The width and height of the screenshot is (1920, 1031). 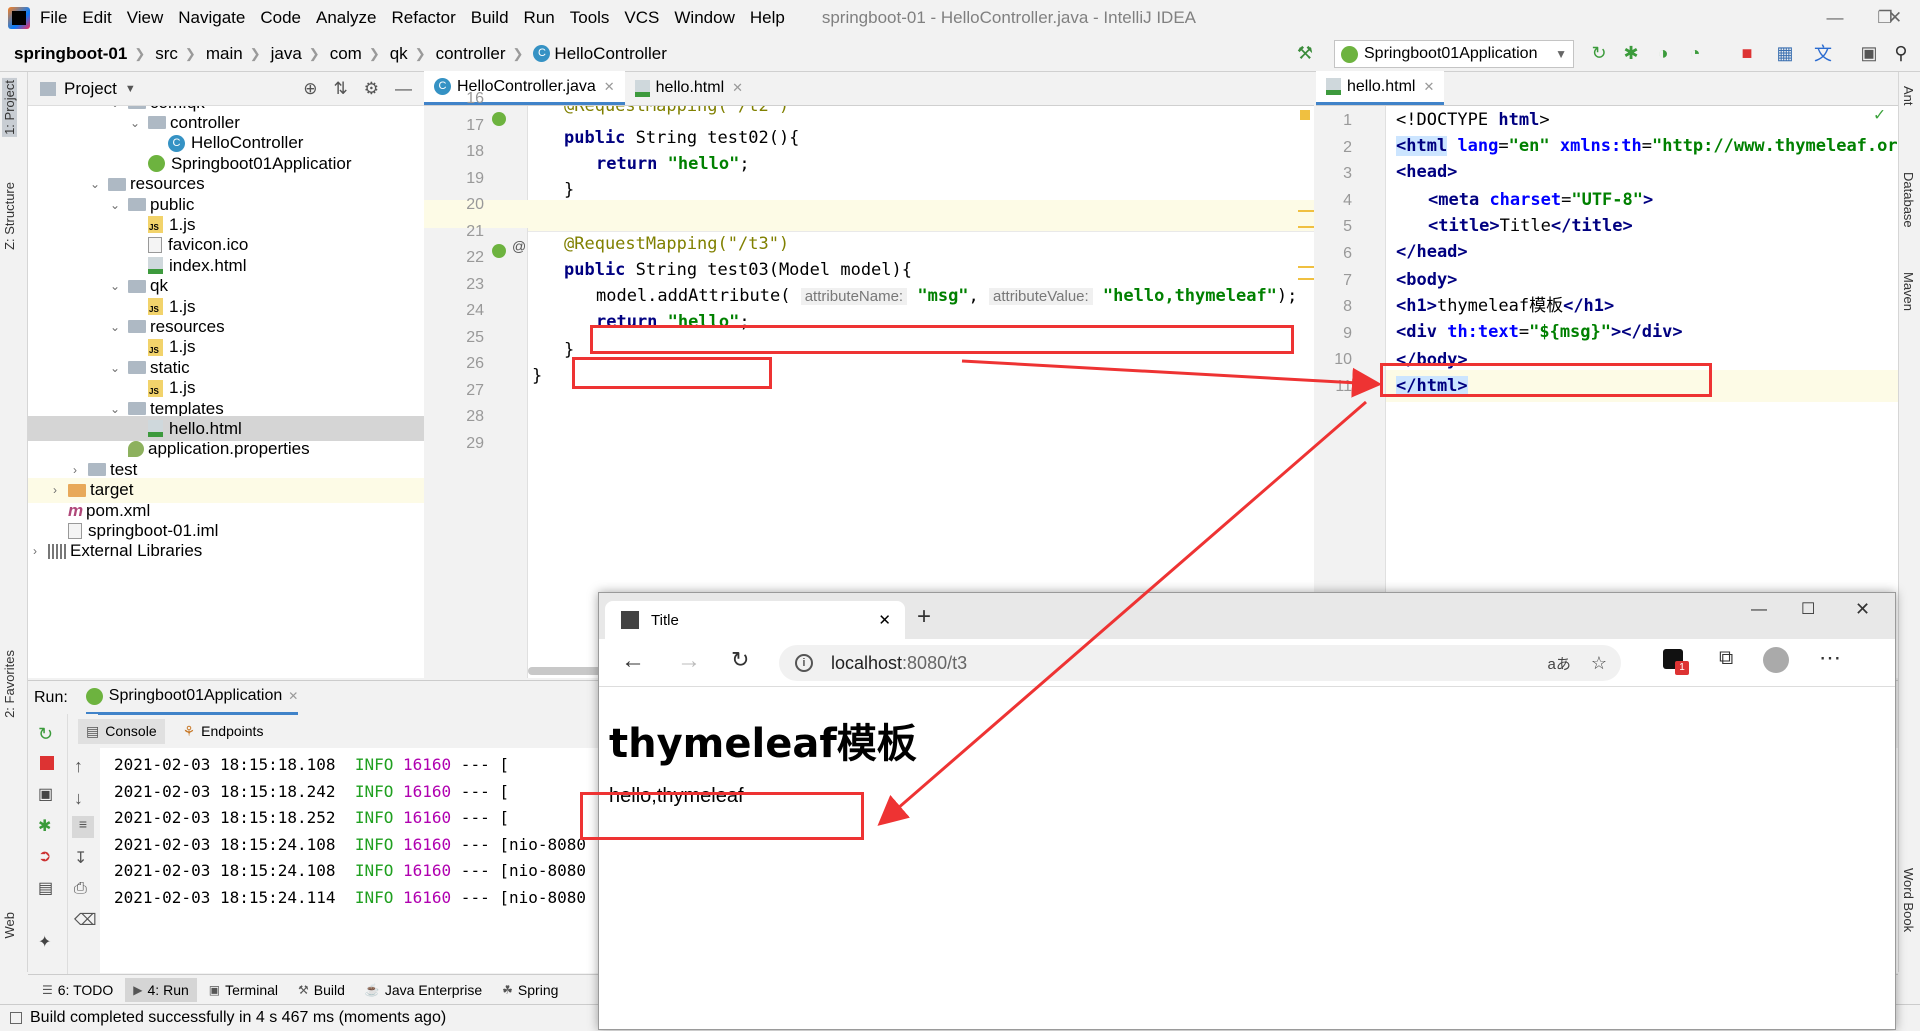 I want to click on menu-vcs: VCS, so click(x=641, y=18).